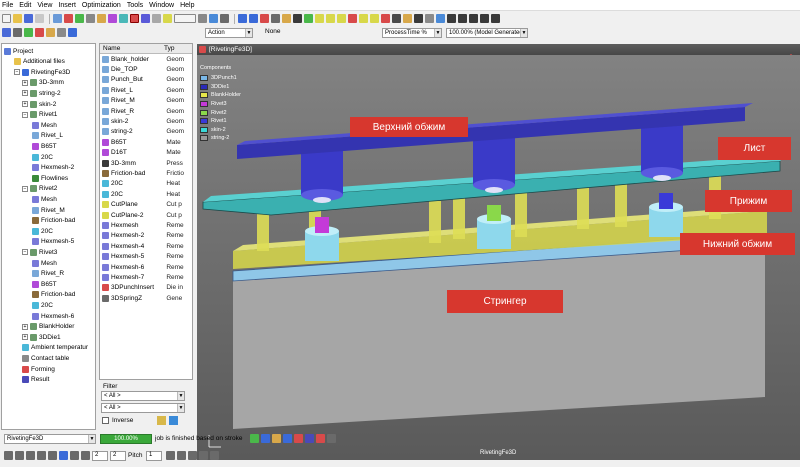 The height and width of the screenshot is (467, 800). I want to click on play-icon, so click(473, 18).